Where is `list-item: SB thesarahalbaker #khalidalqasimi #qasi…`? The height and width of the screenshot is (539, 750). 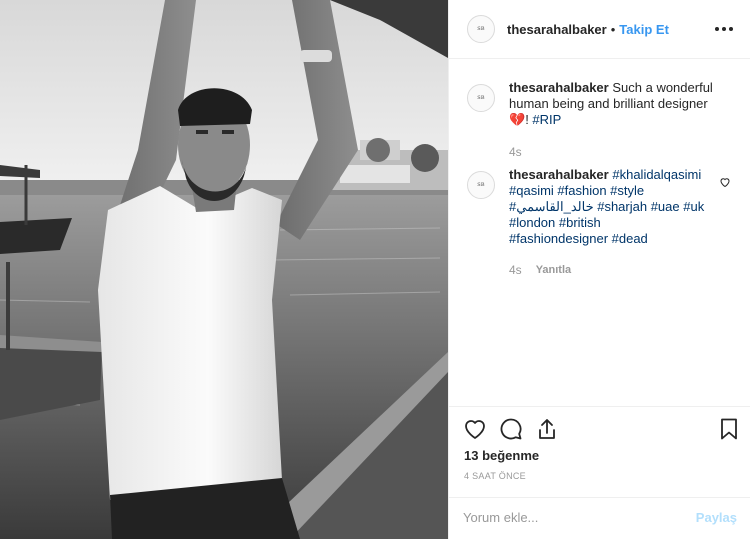 list-item: SB thesarahalbaker #khalidalqasimi #qasi… is located at coordinates (605, 207).